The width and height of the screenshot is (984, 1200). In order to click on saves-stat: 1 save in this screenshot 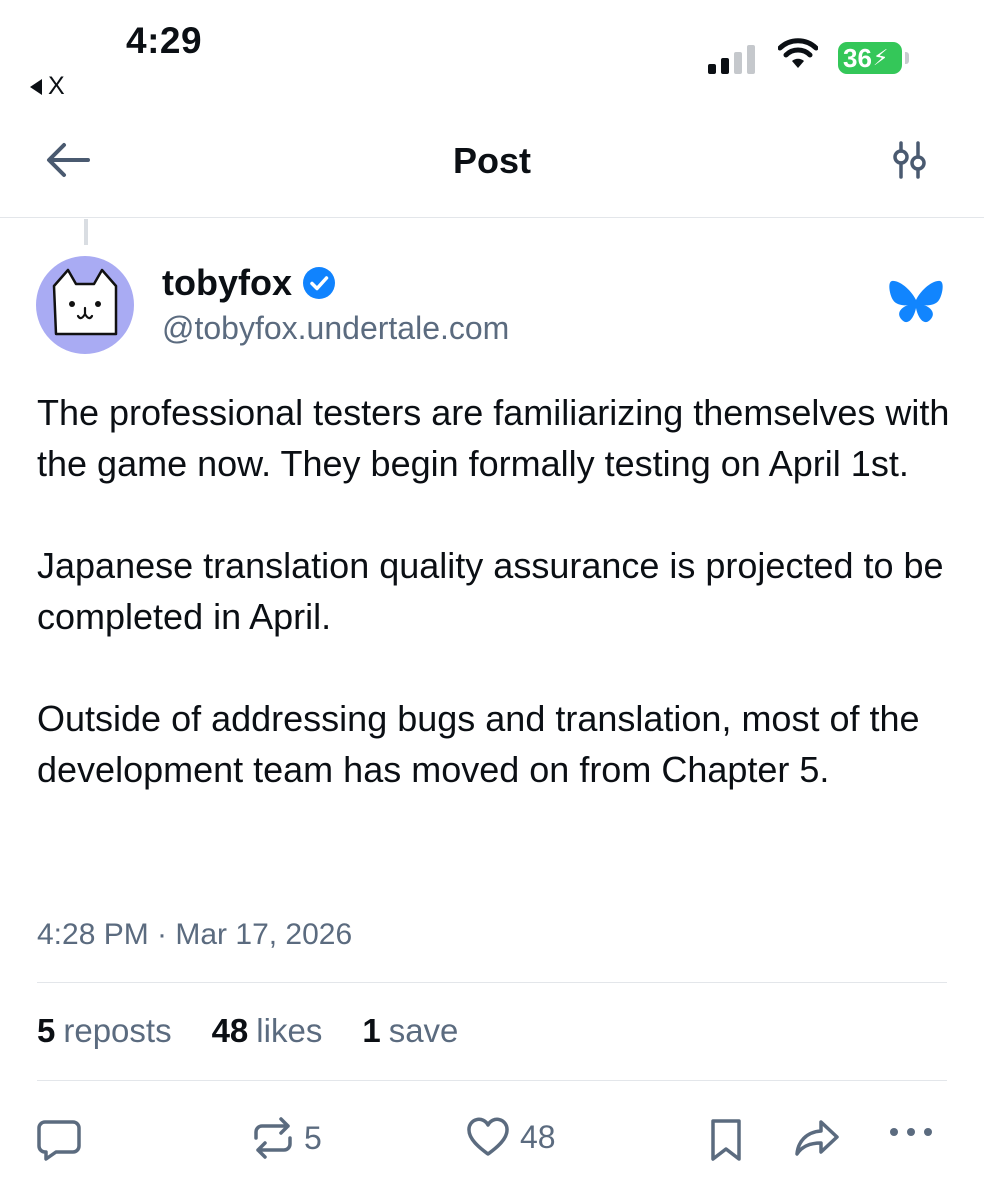, I will do `click(410, 1031)`.